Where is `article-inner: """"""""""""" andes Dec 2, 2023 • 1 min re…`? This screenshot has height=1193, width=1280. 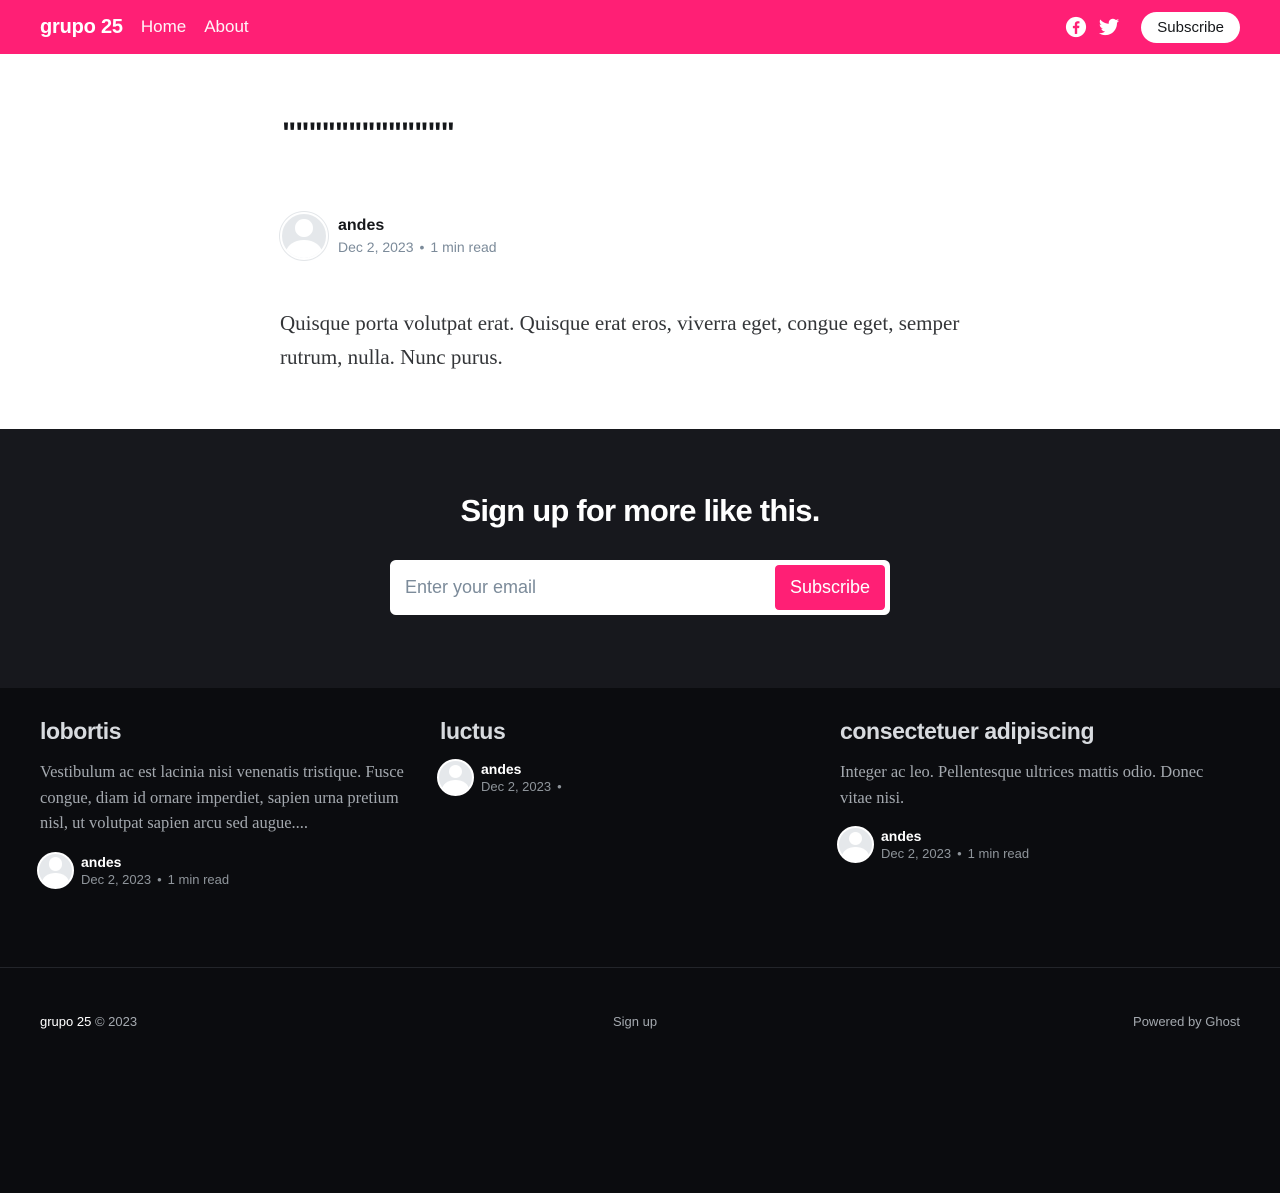
article-inner: """"""""""""" andes Dec 2, 2023 • 1 min re… is located at coordinates (640, 244).